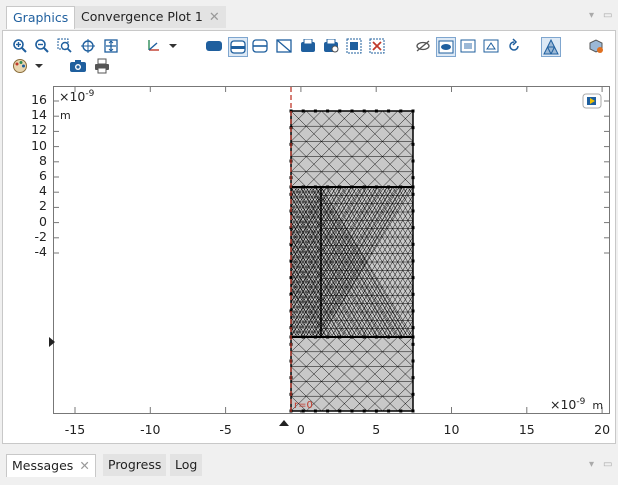 Image resolution: width=618 pixels, height=485 pixels. Describe the element at coordinates (111, 46) in the screenshot. I see `zoom-extents-icon` at that location.